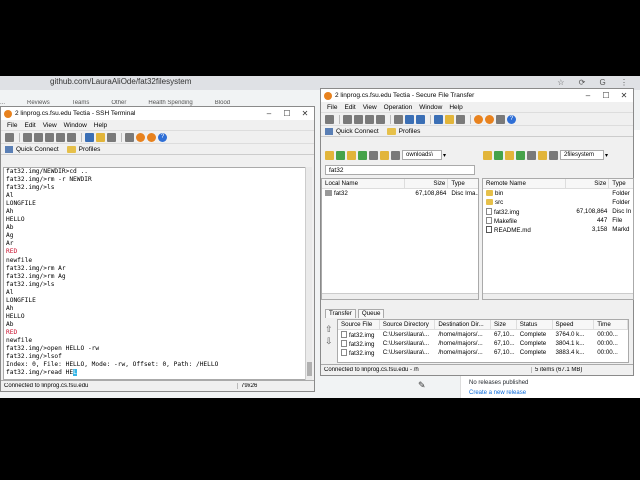  Describe the element at coordinates (398, 107) in the screenshot. I see `menu-item-operation: Operation` at that location.